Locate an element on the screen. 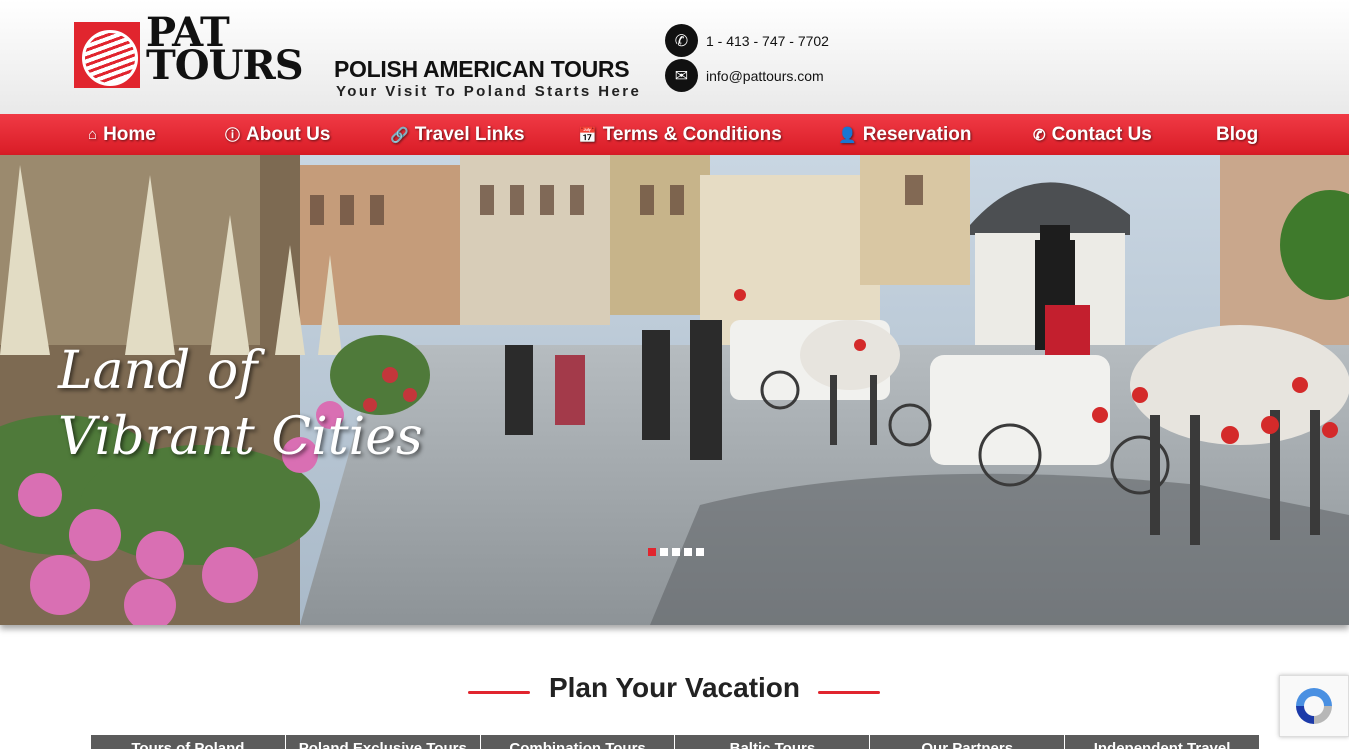 Image resolution: width=1349 pixels, height=749 pixels. tab-our-partners: Our Partners is located at coordinates (967, 742).